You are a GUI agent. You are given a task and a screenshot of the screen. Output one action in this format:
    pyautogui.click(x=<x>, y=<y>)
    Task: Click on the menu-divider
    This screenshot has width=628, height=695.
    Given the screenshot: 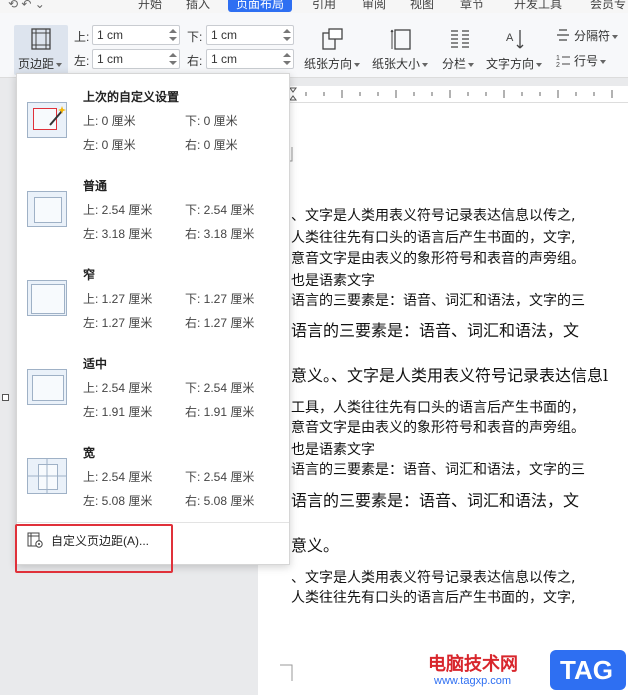 What is the action you would take?
    pyautogui.click(x=153, y=522)
    